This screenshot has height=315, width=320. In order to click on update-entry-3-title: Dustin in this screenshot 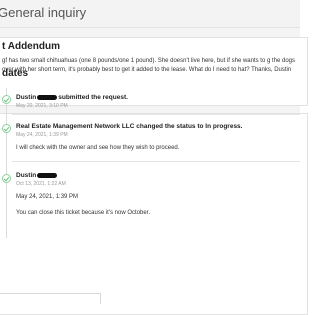, I will do `click(37, 175)`.